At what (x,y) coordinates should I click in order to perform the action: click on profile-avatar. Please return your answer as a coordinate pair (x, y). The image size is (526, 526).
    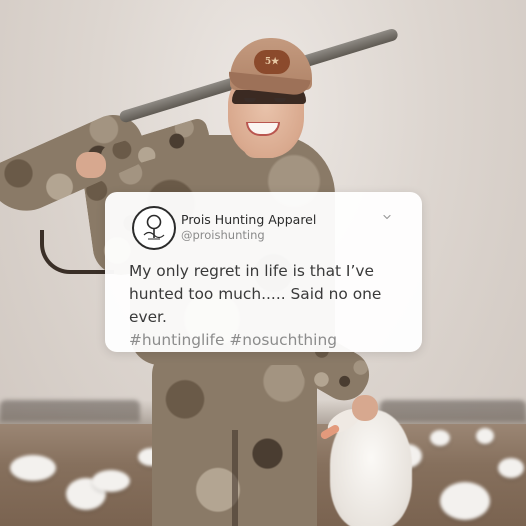
    Looking at the image, I should click on (154, 228).